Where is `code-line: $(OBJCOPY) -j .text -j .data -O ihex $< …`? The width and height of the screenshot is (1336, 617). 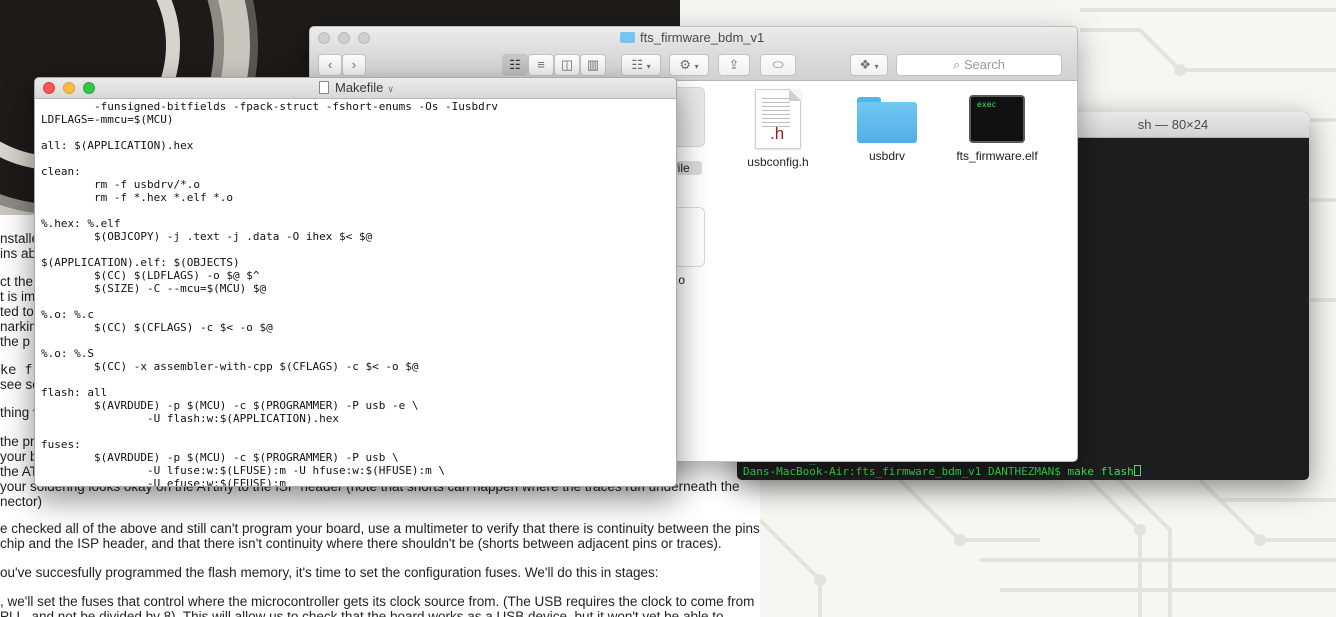 code-line: $(OBJCOPY) -j .text -j .data -O ihex $< … is located at coordinates (207, 236).